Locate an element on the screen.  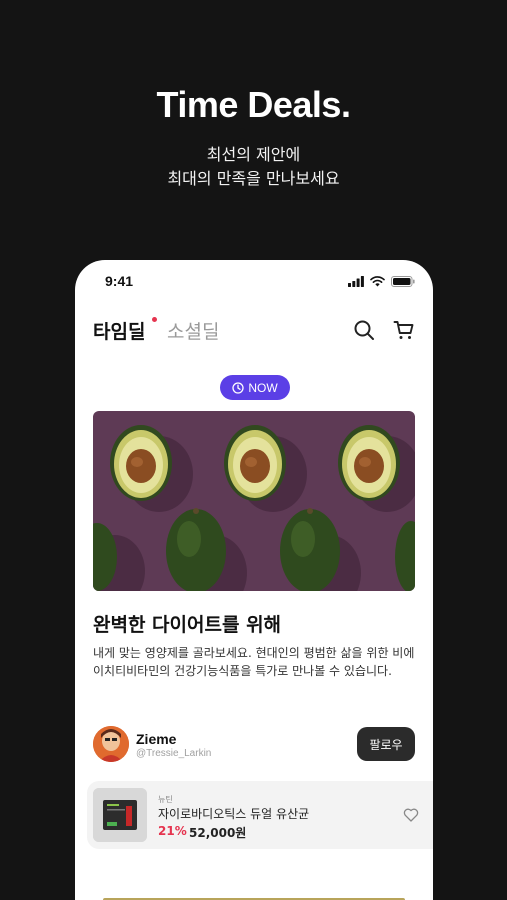
app-header: 타임딜 소셜딜 is located at coordinates (254, 330).